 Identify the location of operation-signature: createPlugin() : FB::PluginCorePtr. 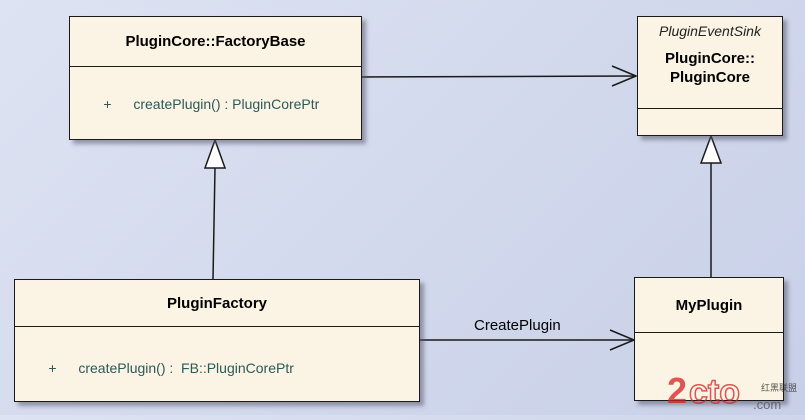
(186, 368).